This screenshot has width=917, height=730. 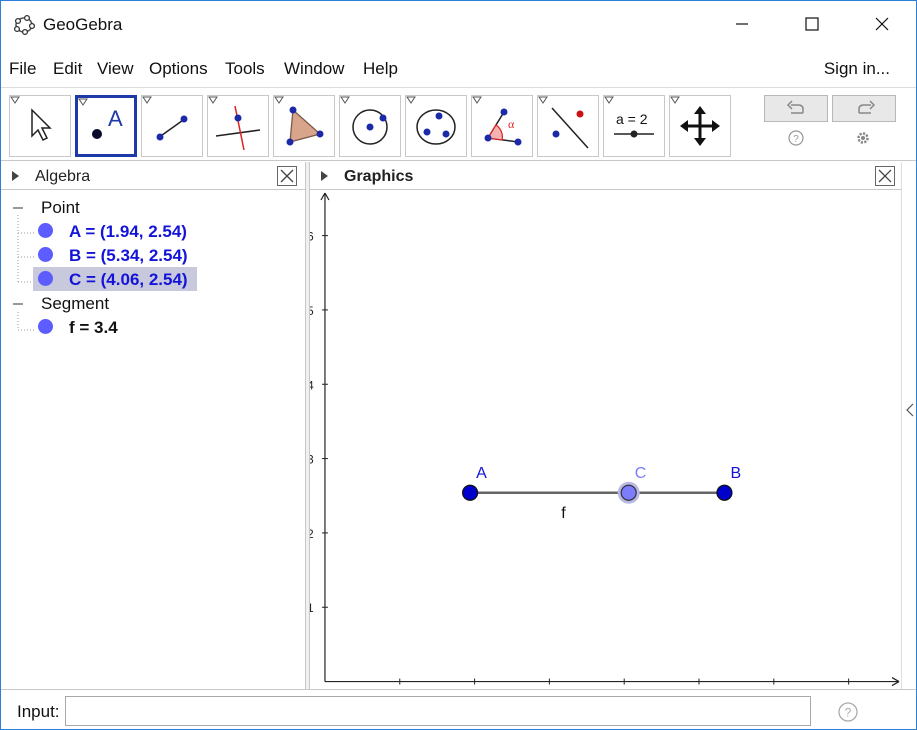 I want to click on y-tick-label: 3, so click(x=312, y=460).